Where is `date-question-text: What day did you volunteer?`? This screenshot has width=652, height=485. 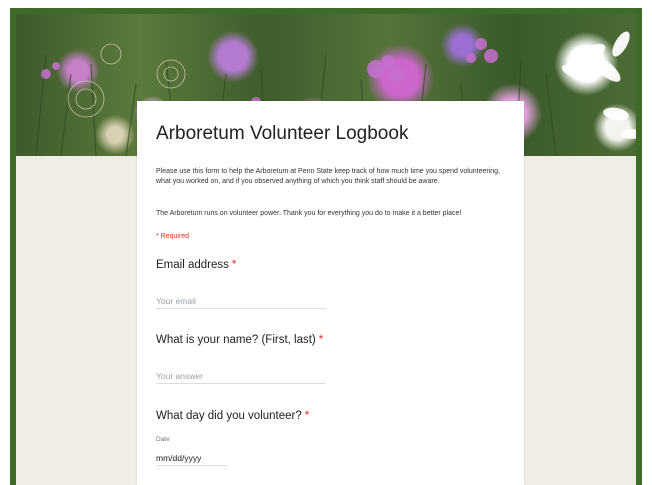
date-question-text: What day did you volunteer? is located at coordinates (229, 416).